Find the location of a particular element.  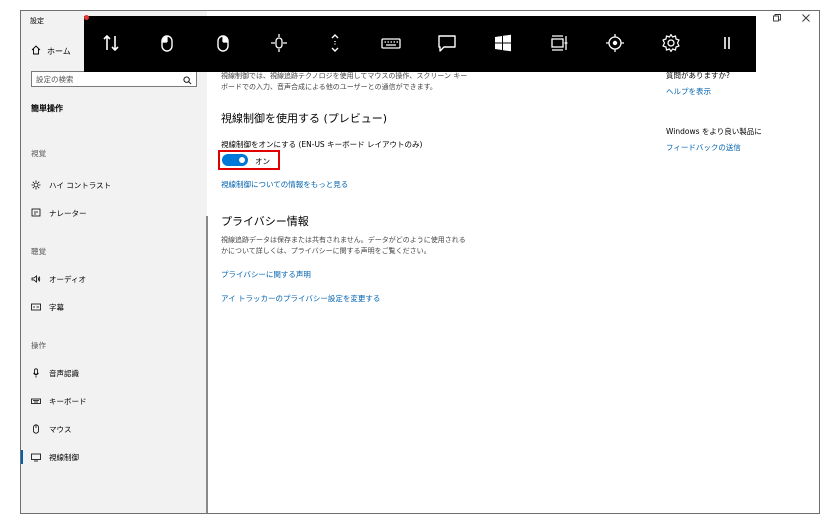

mouse-icon is located at coordinates (36, 429).